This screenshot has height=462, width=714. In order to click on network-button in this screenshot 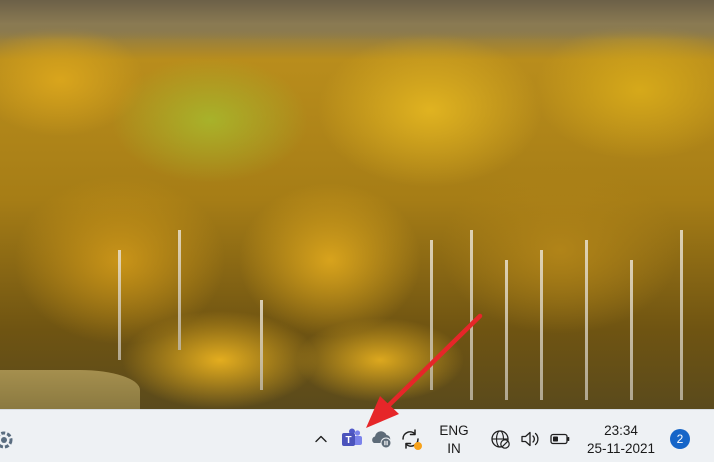, I will do `click(500, 439)`.